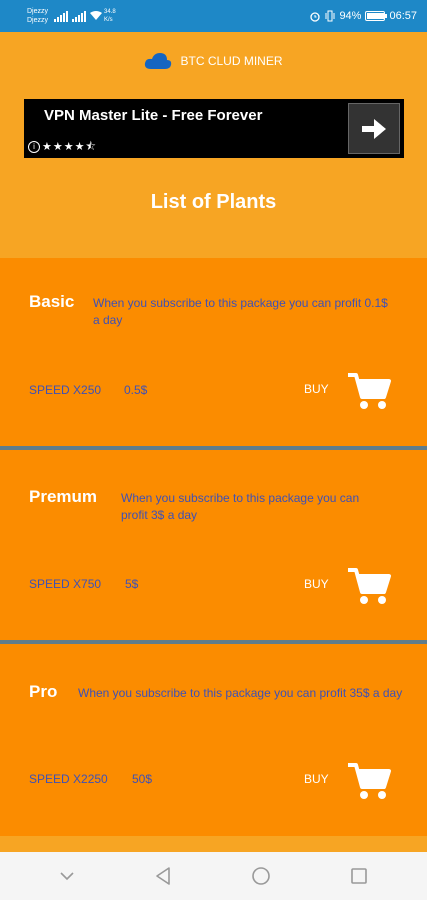  What do you see at coordinates (110, 16) in the screenshot?
I see `network-speed: 34.8 K/s` at bounding box center [110, 16].